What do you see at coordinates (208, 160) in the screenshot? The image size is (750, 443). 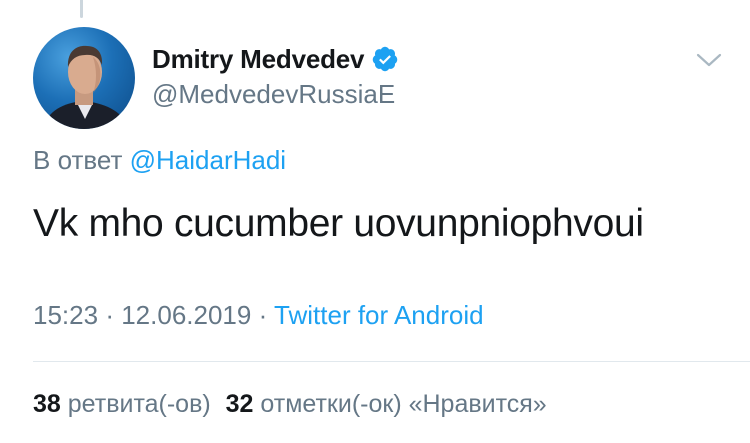 I see `reply-mention-link: @HaidarHadi` at bounding box center [208, 160].